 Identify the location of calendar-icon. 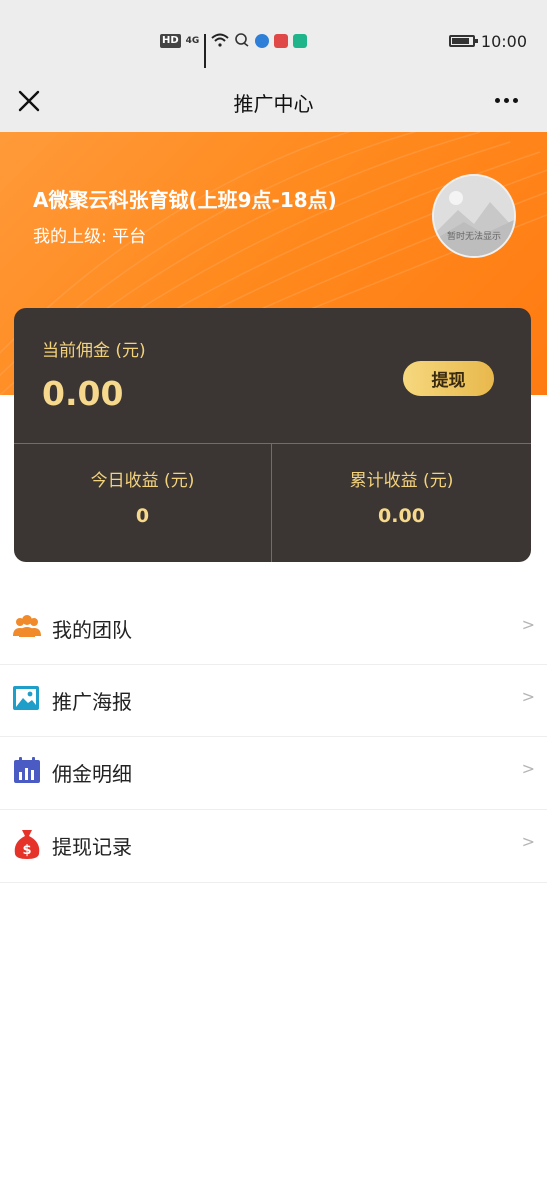
(27, 770).